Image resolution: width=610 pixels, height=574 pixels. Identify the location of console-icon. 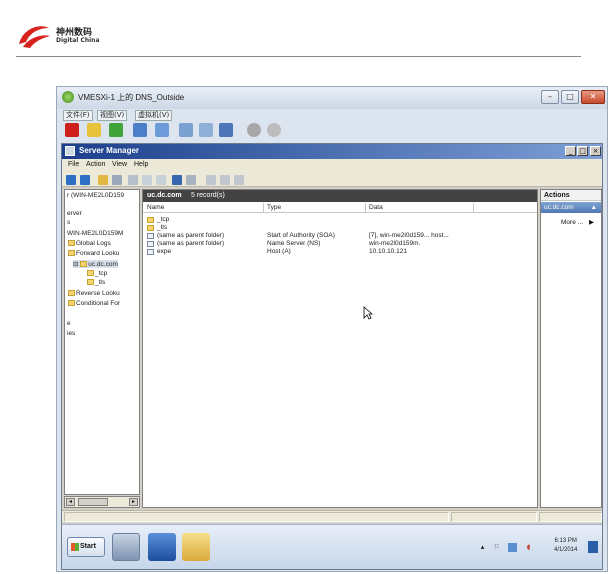
(226, 130).